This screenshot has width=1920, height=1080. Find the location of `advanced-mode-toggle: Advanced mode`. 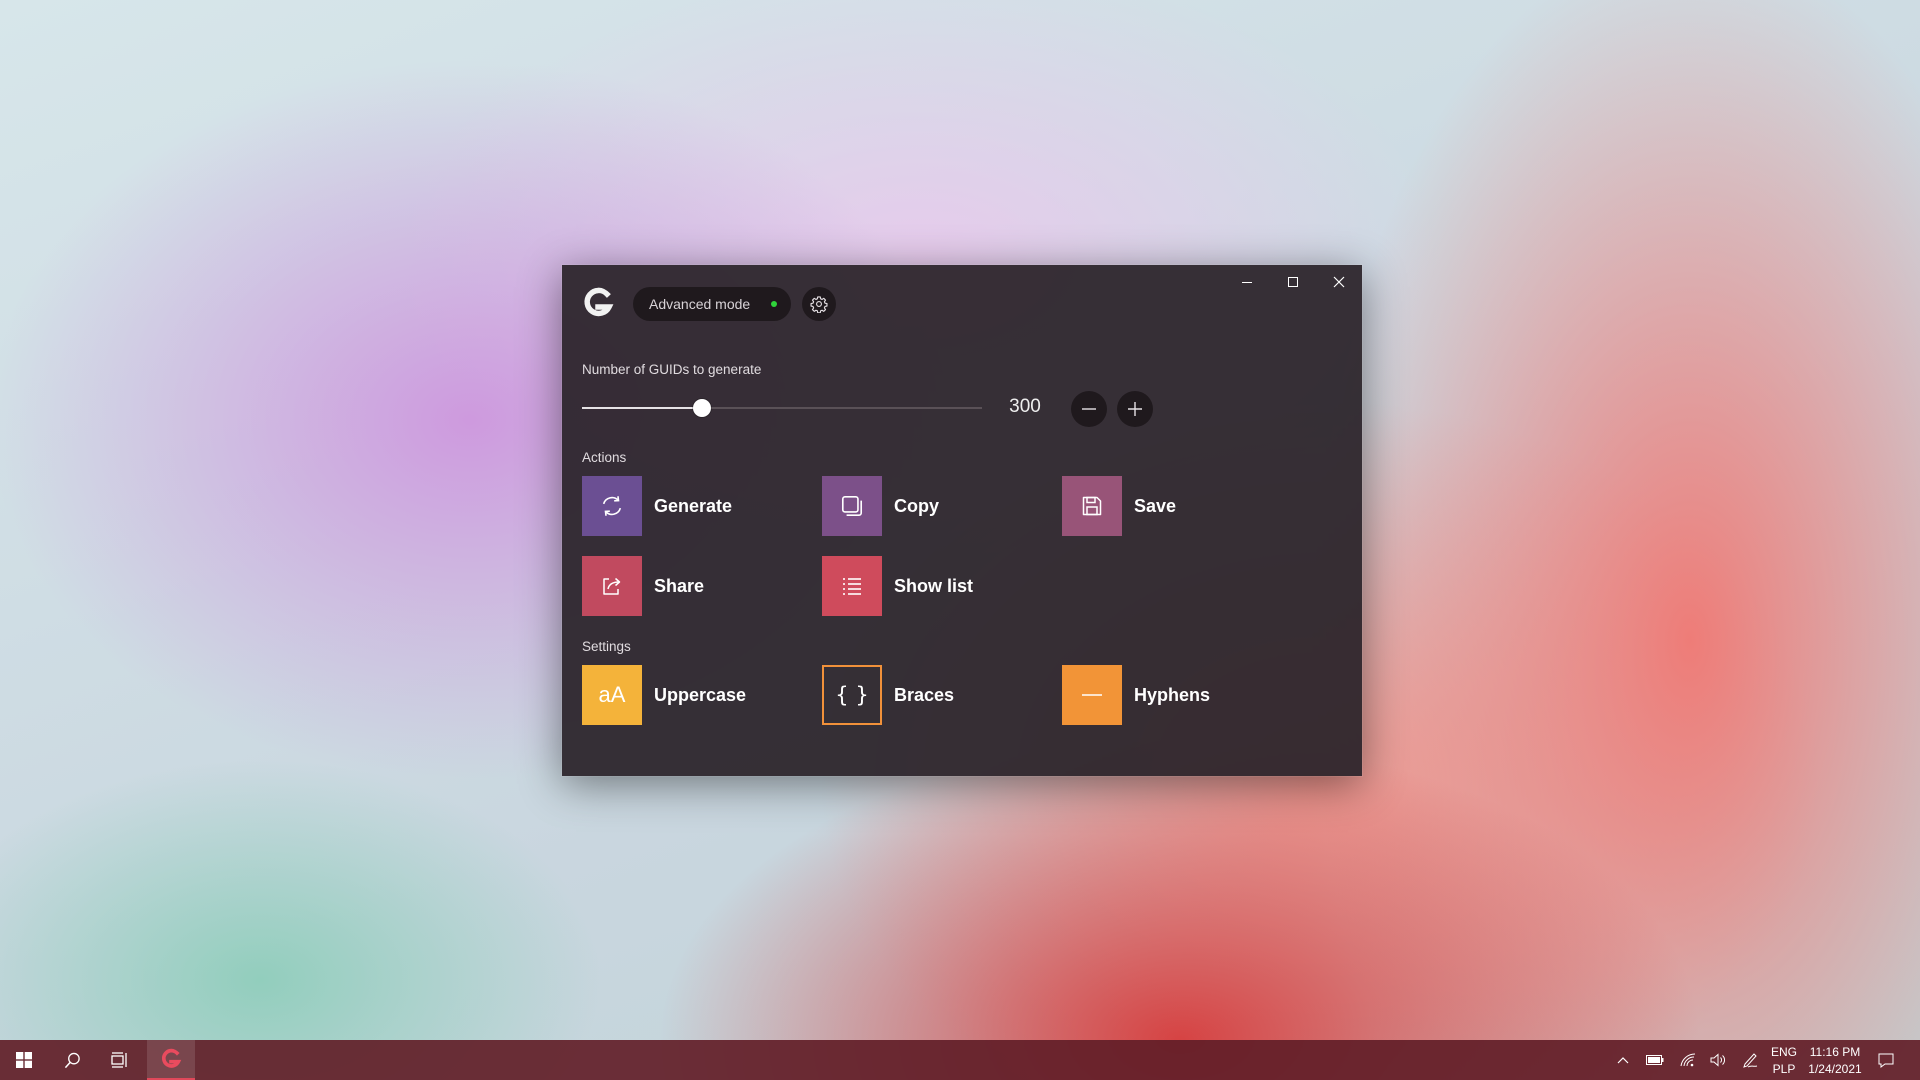

advanced-mode-toggle: Advanced mode is located at coordinates (712, 304).